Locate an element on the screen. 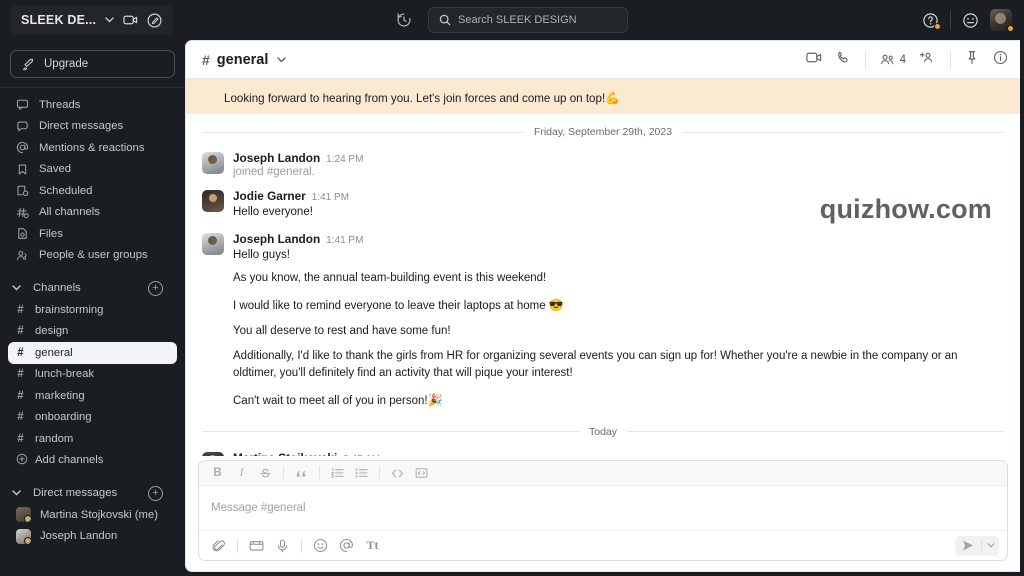 This screenshot has width=1024, height=576. video-clip-icon is located at coordinates (256, 545).